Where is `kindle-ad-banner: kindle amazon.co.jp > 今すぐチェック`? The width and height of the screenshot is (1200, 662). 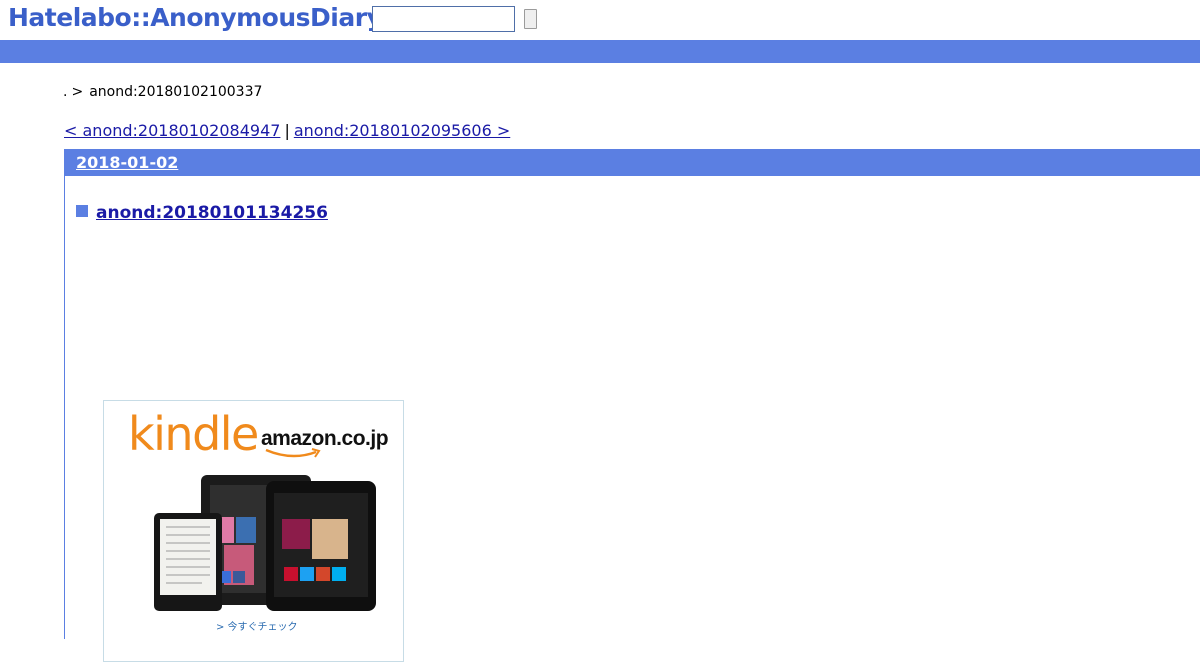 kindle-ad-banner: kindle amazon.co.jp > 今すぐチェック is located at coordinates (253, 531).